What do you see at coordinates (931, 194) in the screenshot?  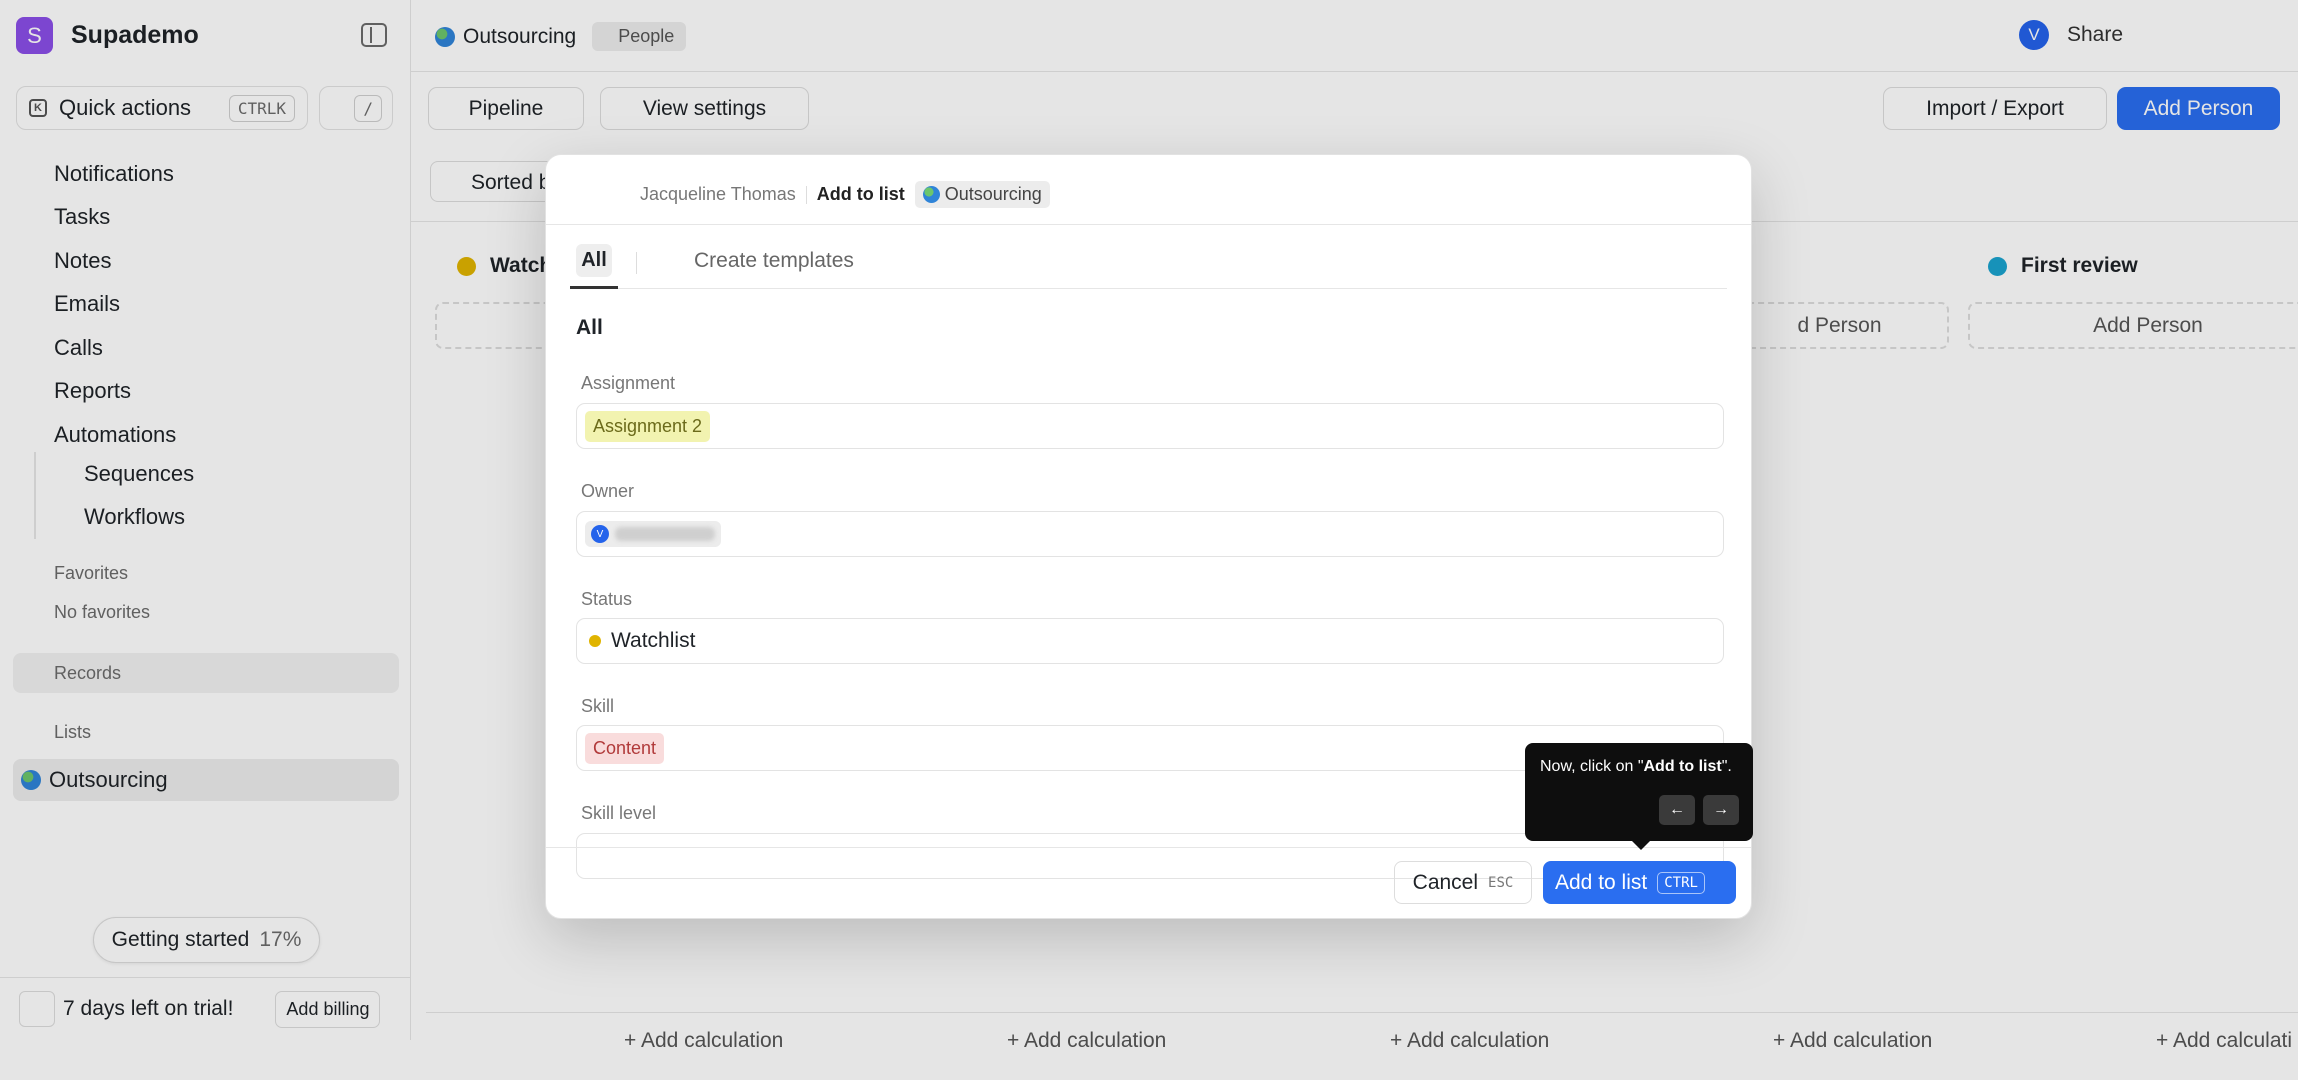 I see `globe-icon` at bounding box center [931, 194].